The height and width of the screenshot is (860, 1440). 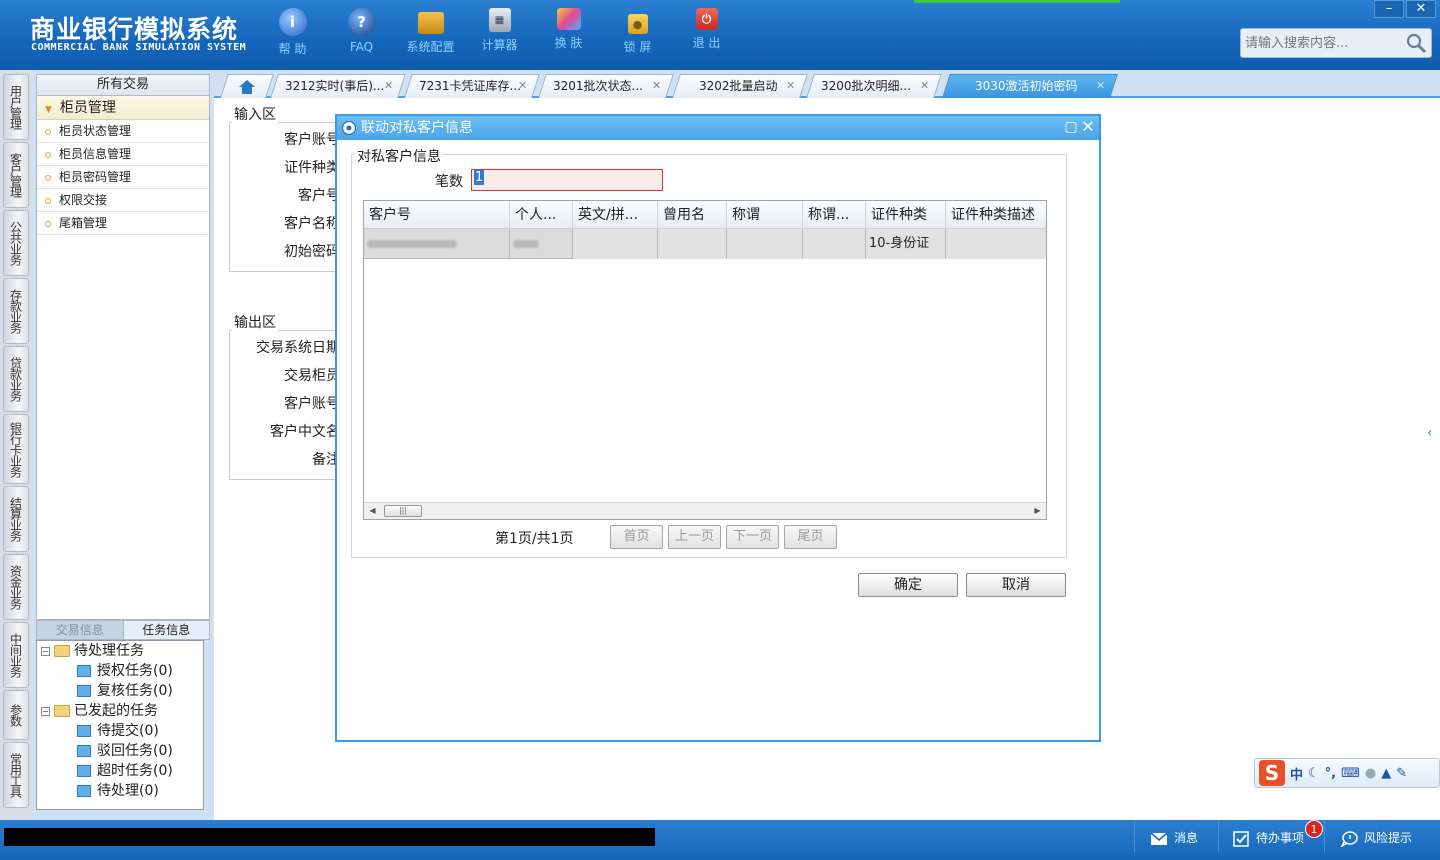 What do you see at coordinates (92, 651) in the screenshot?
I see `tree-node-pending: − 待处理任务` at bounding box center [92, 651].